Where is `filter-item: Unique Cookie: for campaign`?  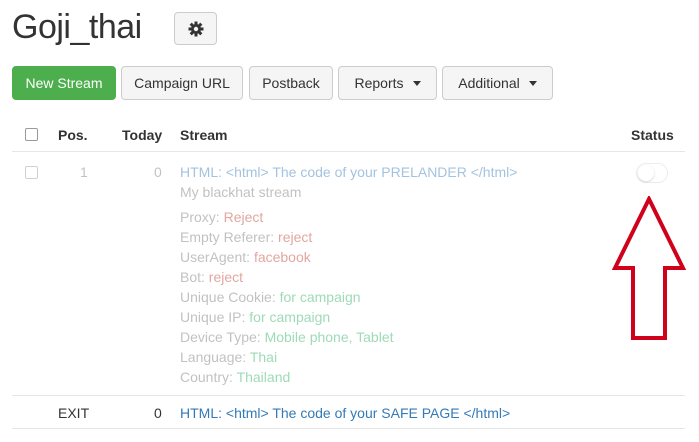
filter-item: Unique Cookie: for campaign is located at coordinates (270, 297).